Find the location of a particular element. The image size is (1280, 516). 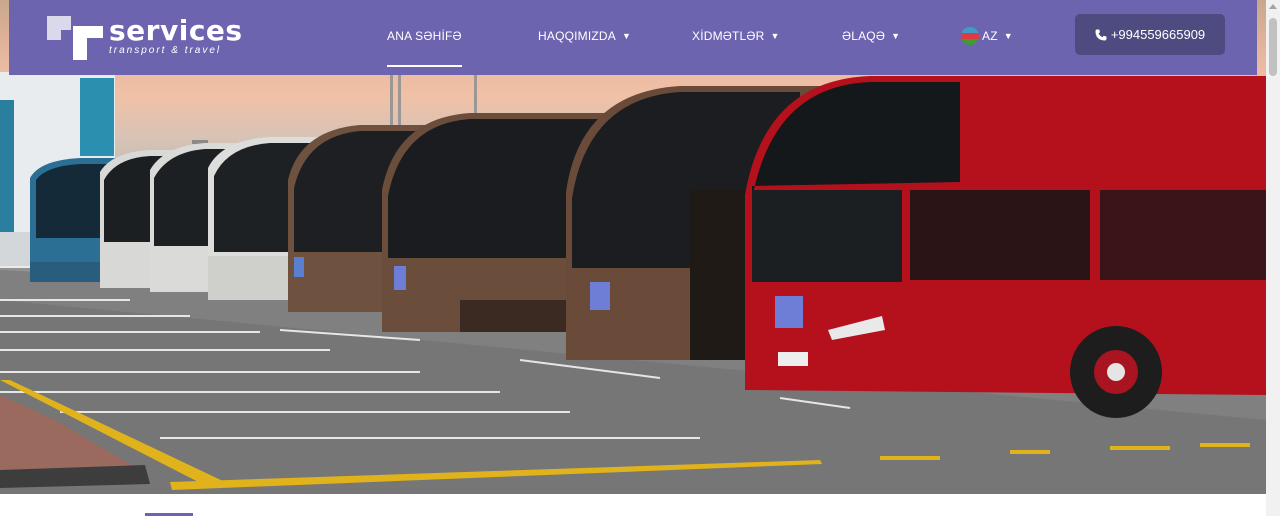

phone-button: +994559665909 is located at coordinates (1150, 34).